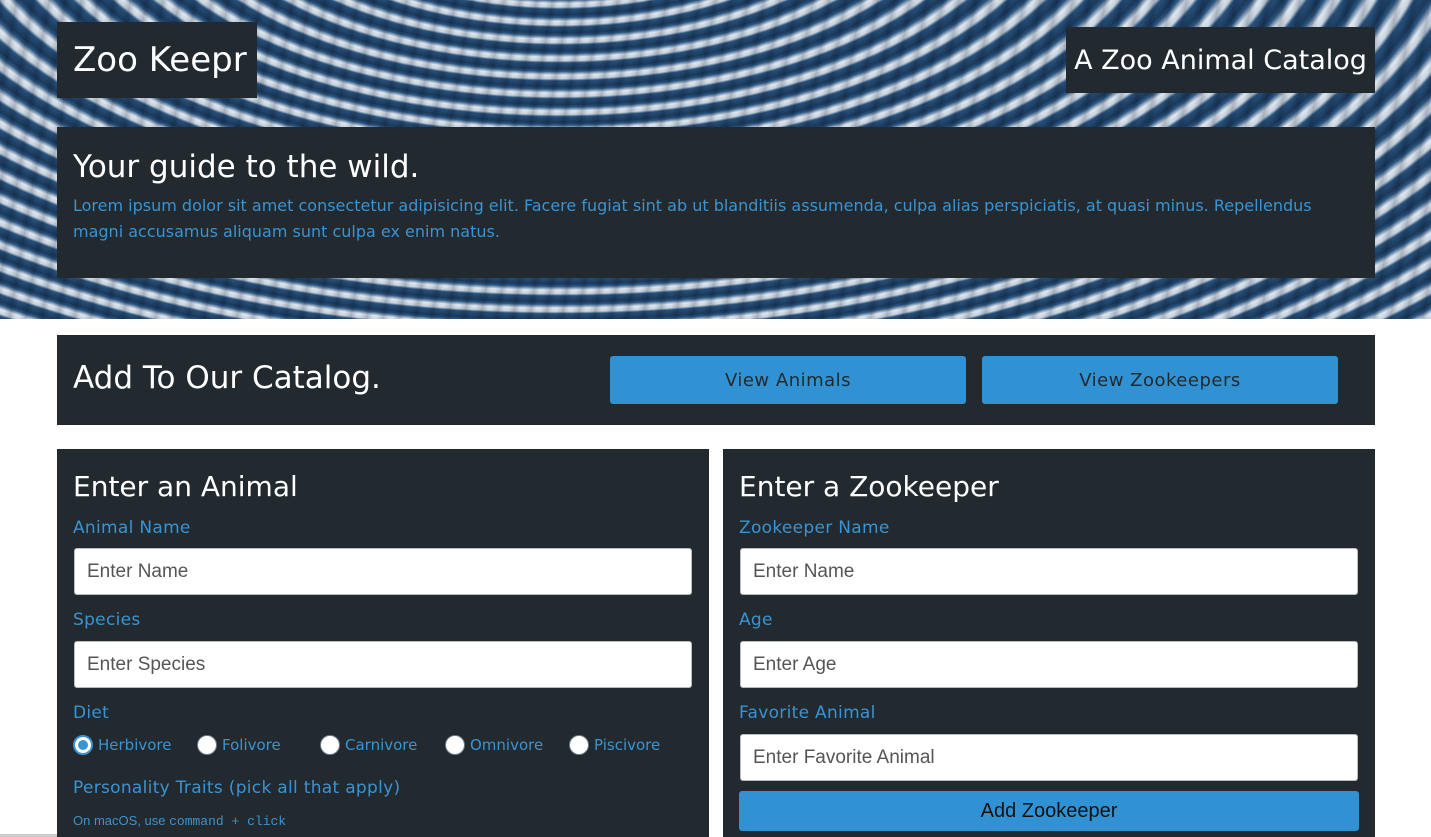 Image resolution: width=1431 pixels, height=837 pixels. I want to click on multiselect-hint: On macOS, use command + click, so click(179, 821).